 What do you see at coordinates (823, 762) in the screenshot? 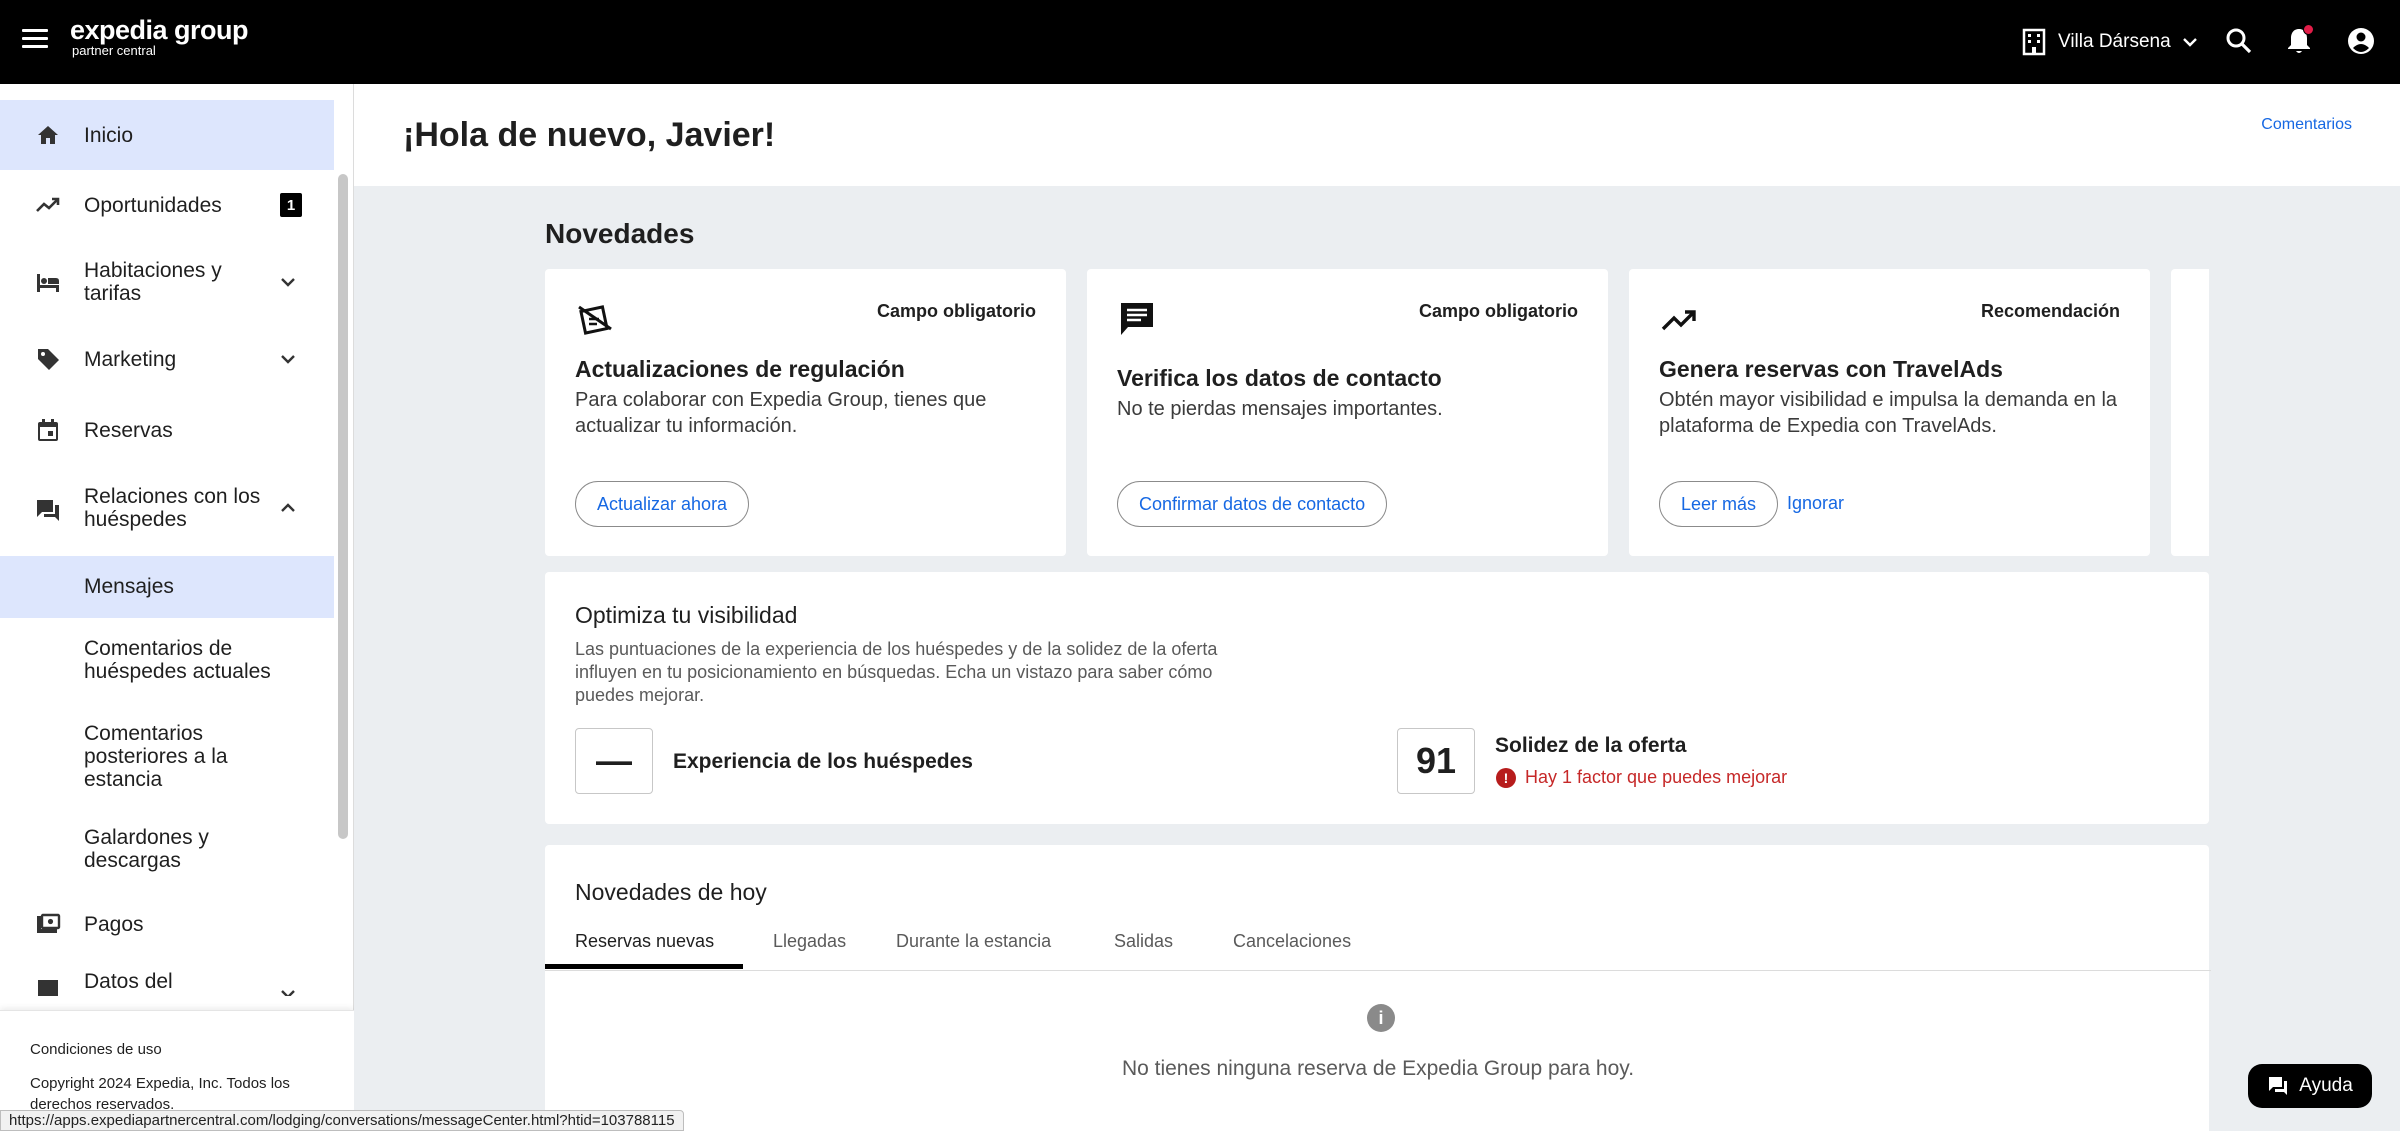
I see `guest-experience-label: Experiencia de los huéspedes` at bounding box center [823, 762].